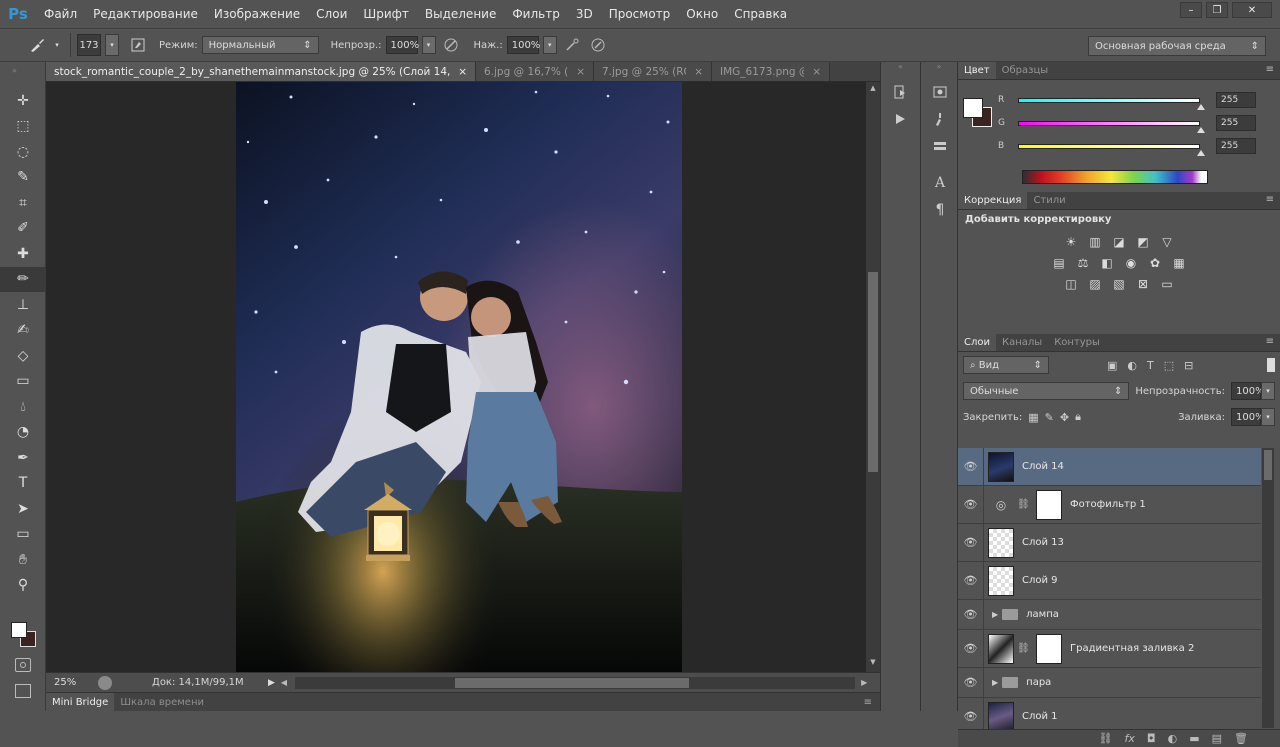  What do you see at coordinates (940, 145) in the screenshot?
I see `clone-source-icon` at bounding box center [940, 145].